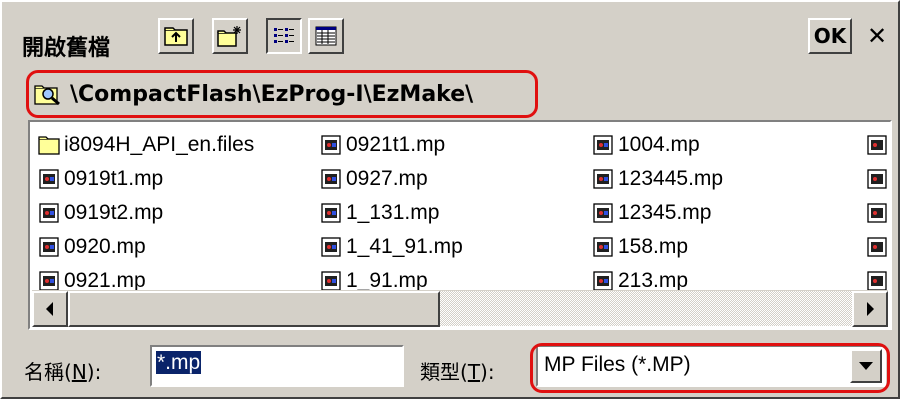 Image resolution: width=900 pixels, height=399 pixels. I want to click on arrow-left-icon, so click(49, 309).